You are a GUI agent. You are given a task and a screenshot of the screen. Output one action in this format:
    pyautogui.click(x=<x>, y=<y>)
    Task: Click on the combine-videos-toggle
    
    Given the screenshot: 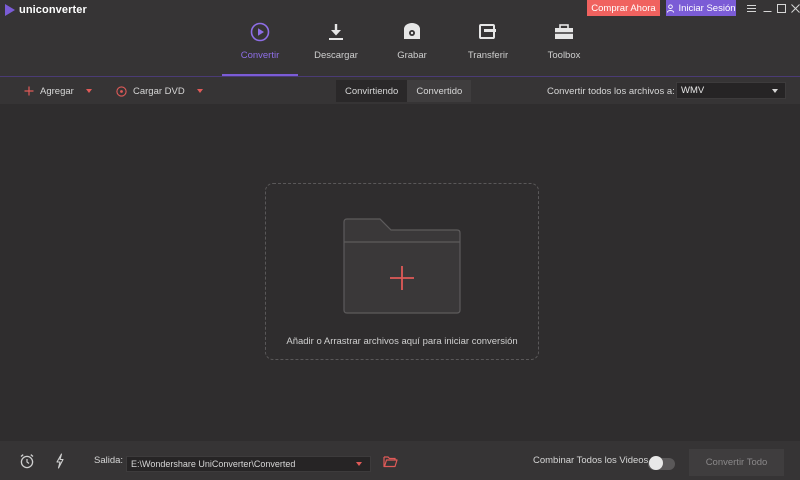 What is the action you would take?
    pyautogui.click(x=661, y=463)
    